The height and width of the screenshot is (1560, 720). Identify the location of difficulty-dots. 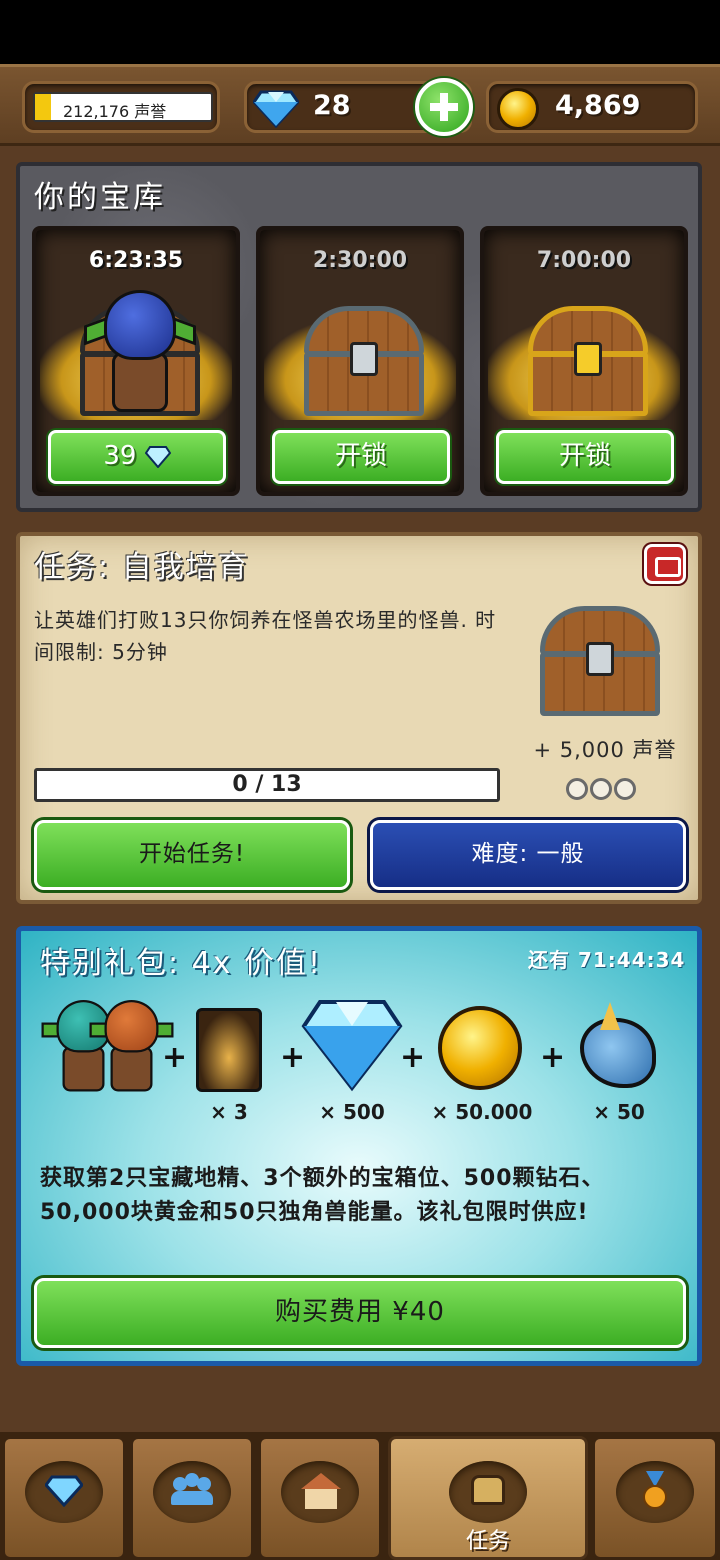
(603, 791).